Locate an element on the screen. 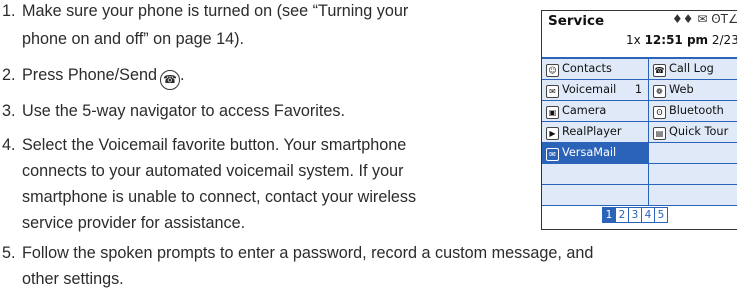  signal-type: 1x is located at coordinates (633, 40).